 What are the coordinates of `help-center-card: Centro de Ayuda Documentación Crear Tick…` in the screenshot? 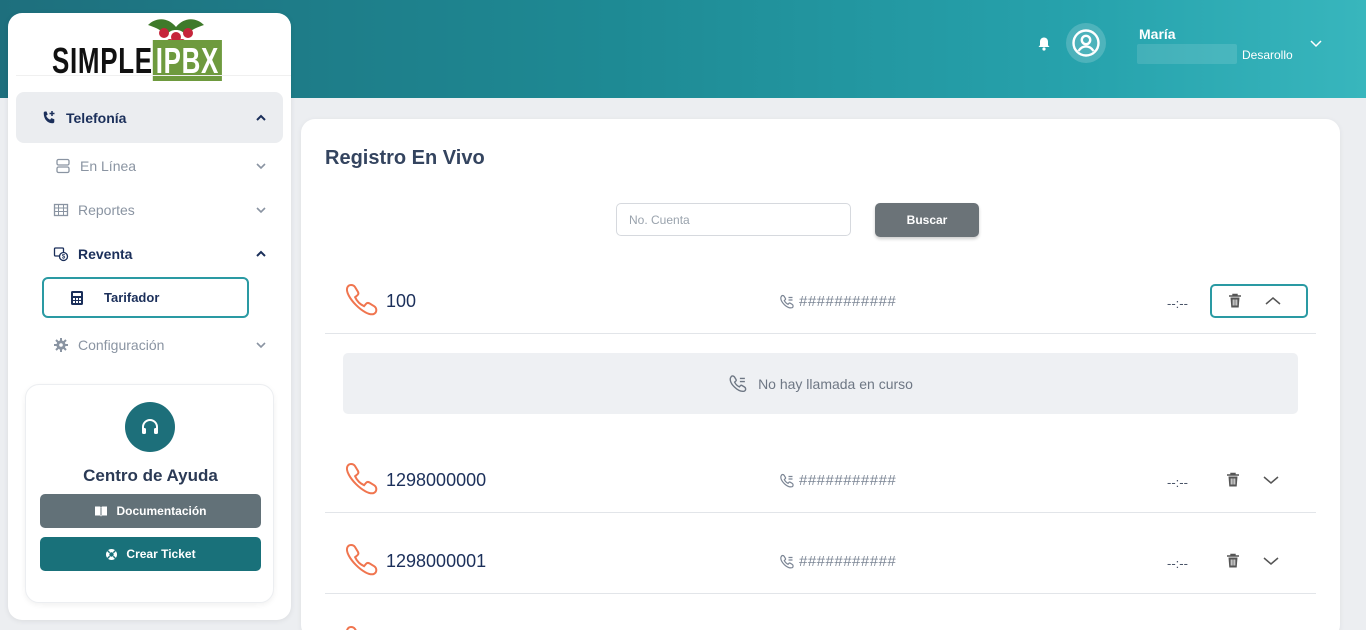 It's located at (149, 493).